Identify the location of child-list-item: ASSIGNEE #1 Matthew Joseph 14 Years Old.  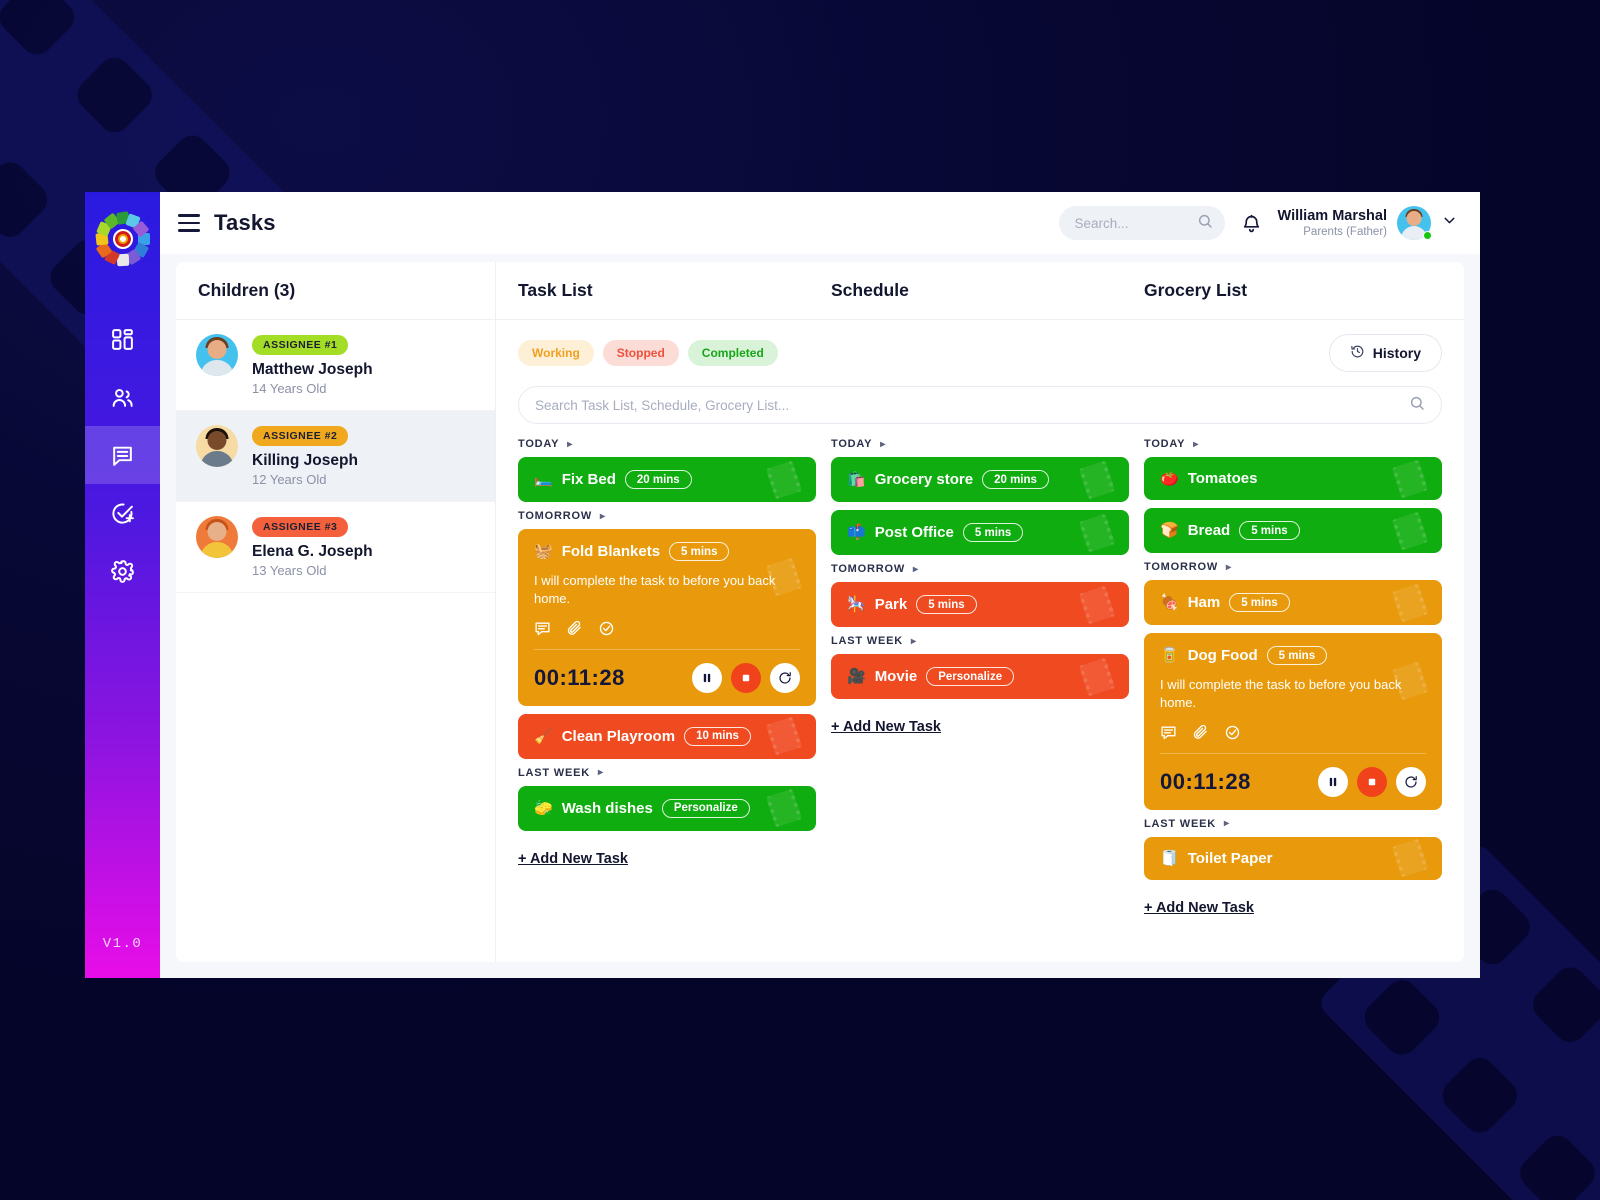
(335, 365).